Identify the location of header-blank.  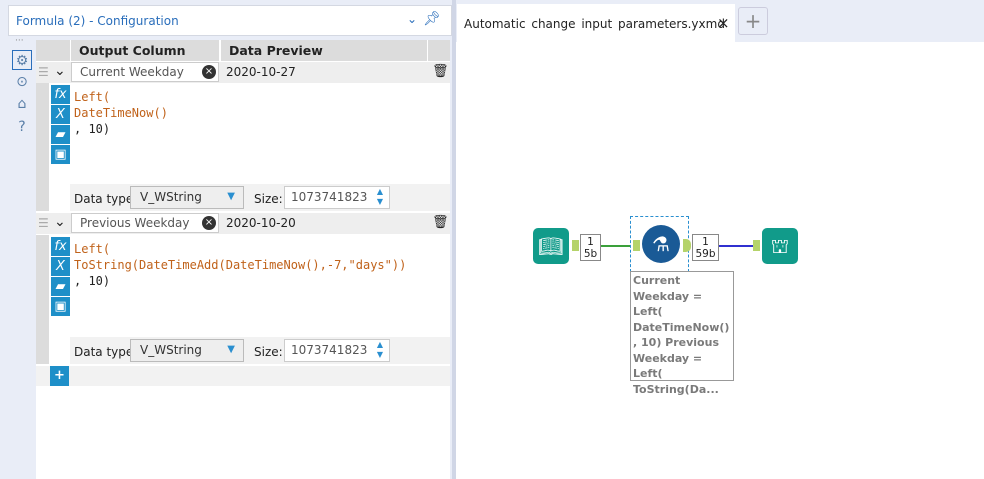
(53, 50).